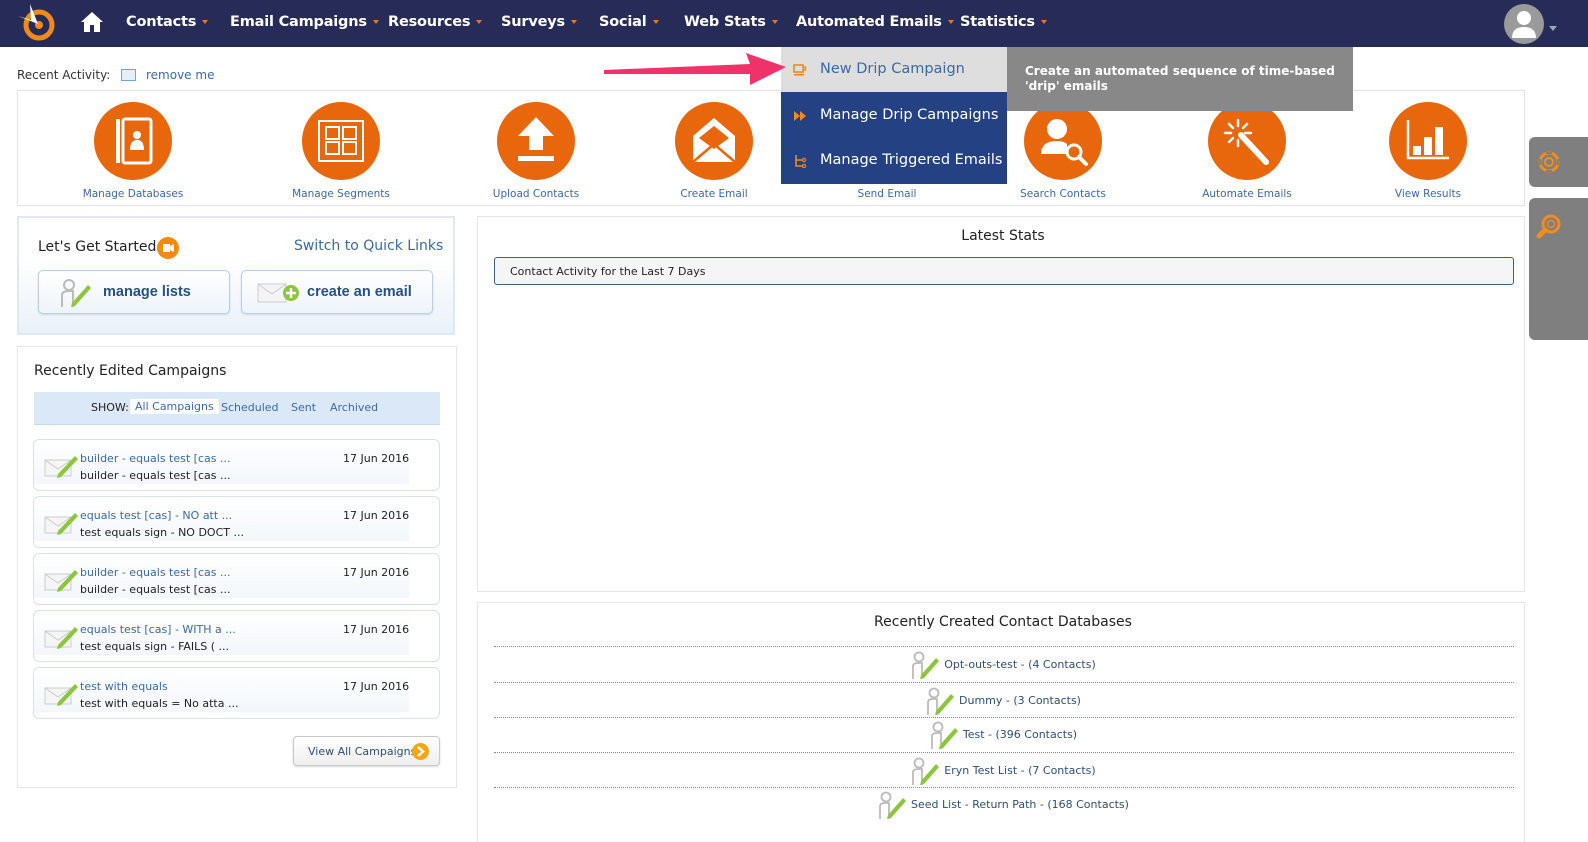 This screenshot has width=1588, height=842. Describe the element at coordinates (629, 22) in the screenshot. I see `nav-social: Social` at that location.